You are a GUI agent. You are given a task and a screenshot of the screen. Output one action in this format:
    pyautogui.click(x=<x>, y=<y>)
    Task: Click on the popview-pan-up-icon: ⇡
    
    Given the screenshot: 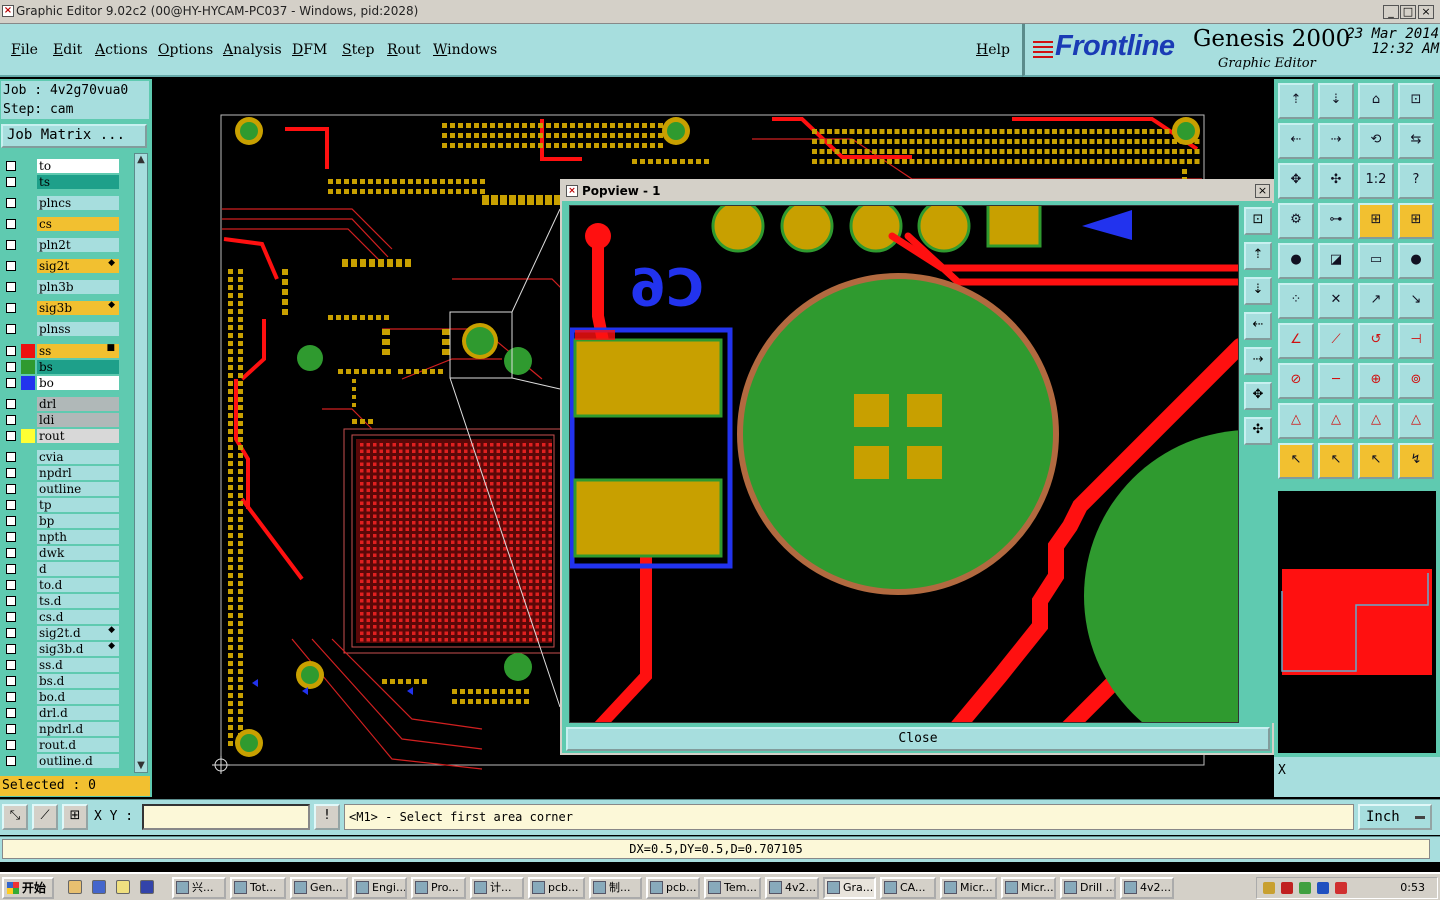 What is the action you would take?
    pyautogui.click(x=1258, y=256)
    